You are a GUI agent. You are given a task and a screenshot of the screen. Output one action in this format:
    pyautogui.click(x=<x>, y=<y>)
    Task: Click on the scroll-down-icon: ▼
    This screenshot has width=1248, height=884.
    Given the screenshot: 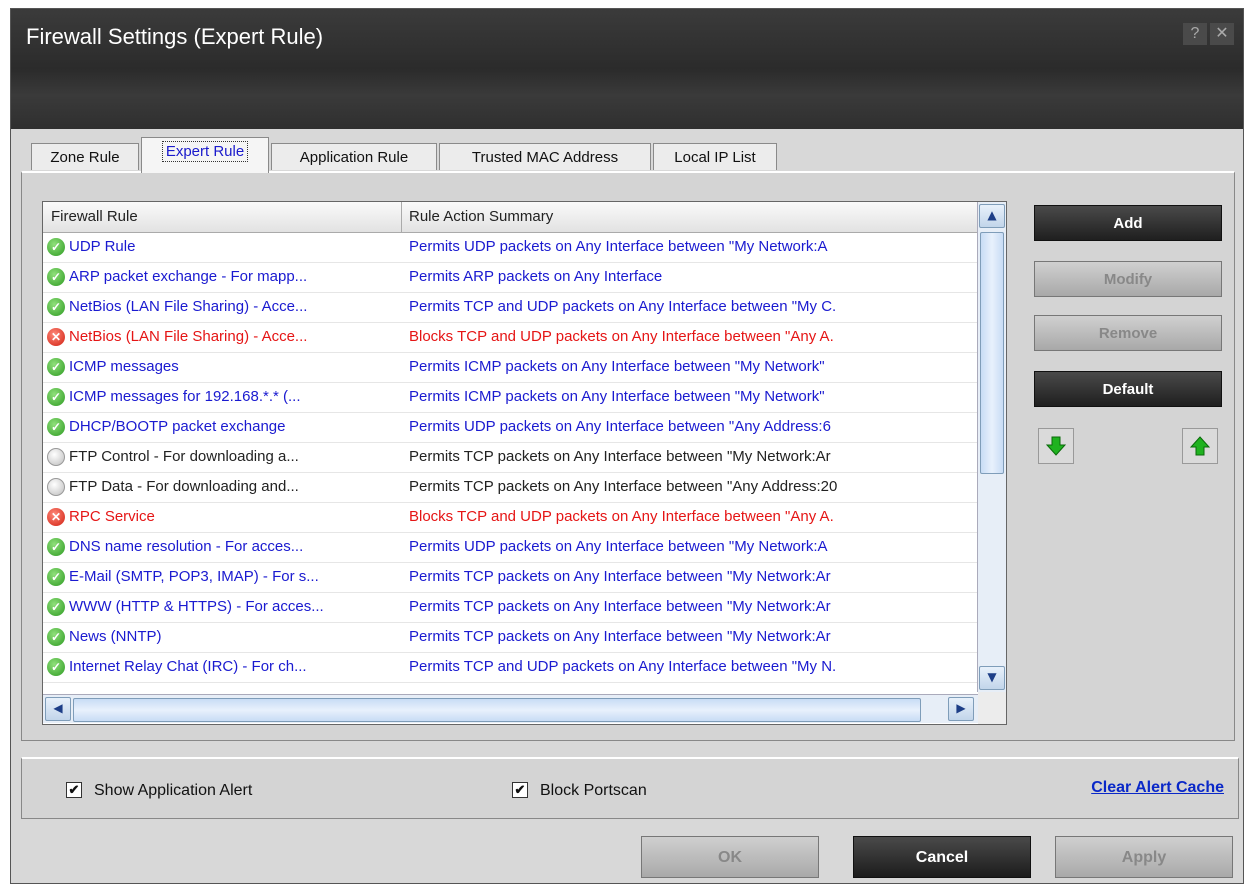 What is the action you would take?
    pyautogui.click(x=992, y=678)
    